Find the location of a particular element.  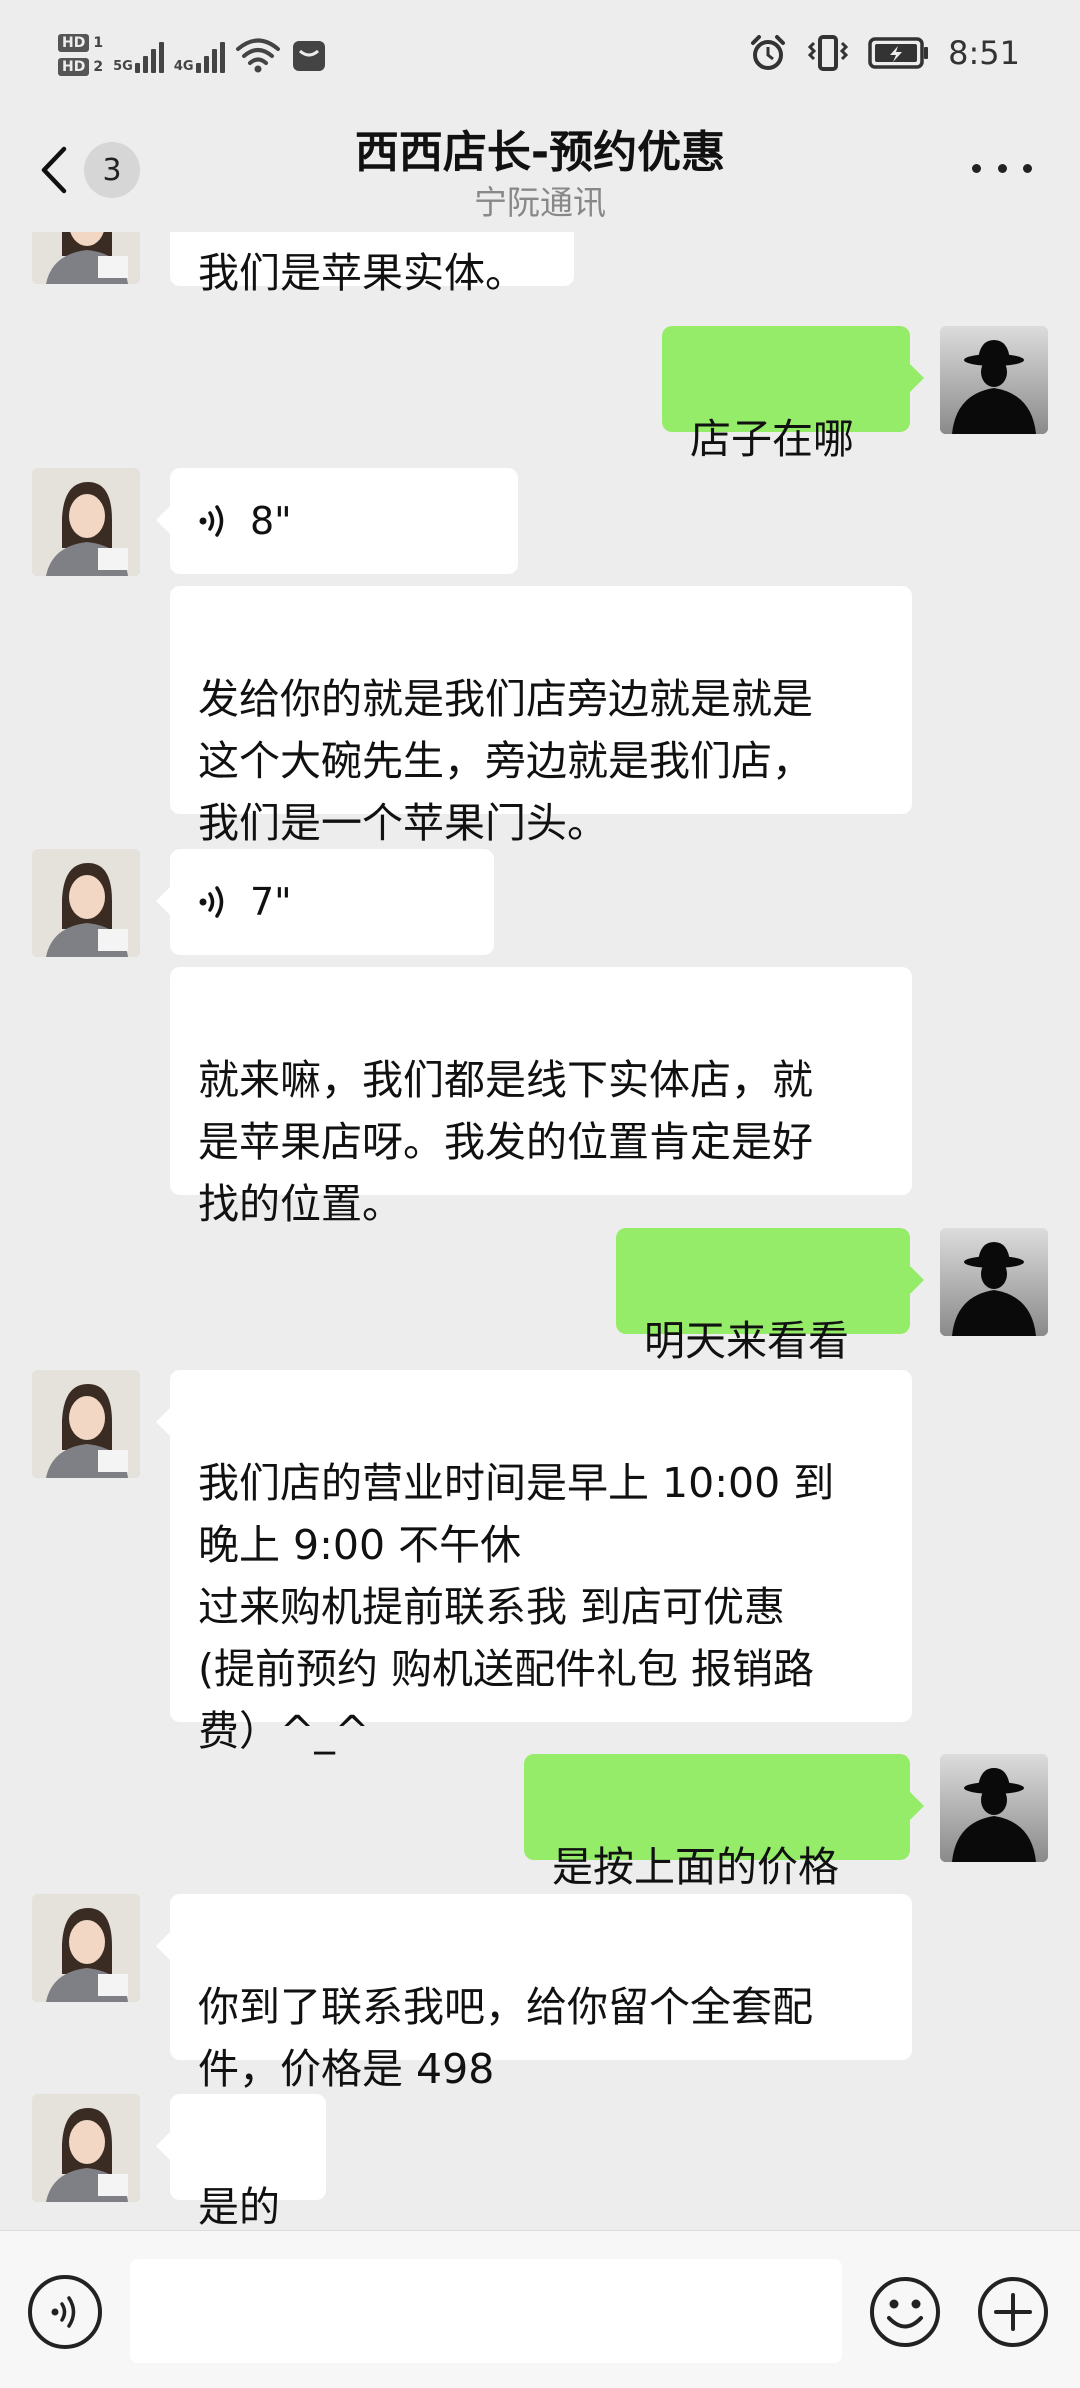

alarm-icon is located at coordinates (768, 52).